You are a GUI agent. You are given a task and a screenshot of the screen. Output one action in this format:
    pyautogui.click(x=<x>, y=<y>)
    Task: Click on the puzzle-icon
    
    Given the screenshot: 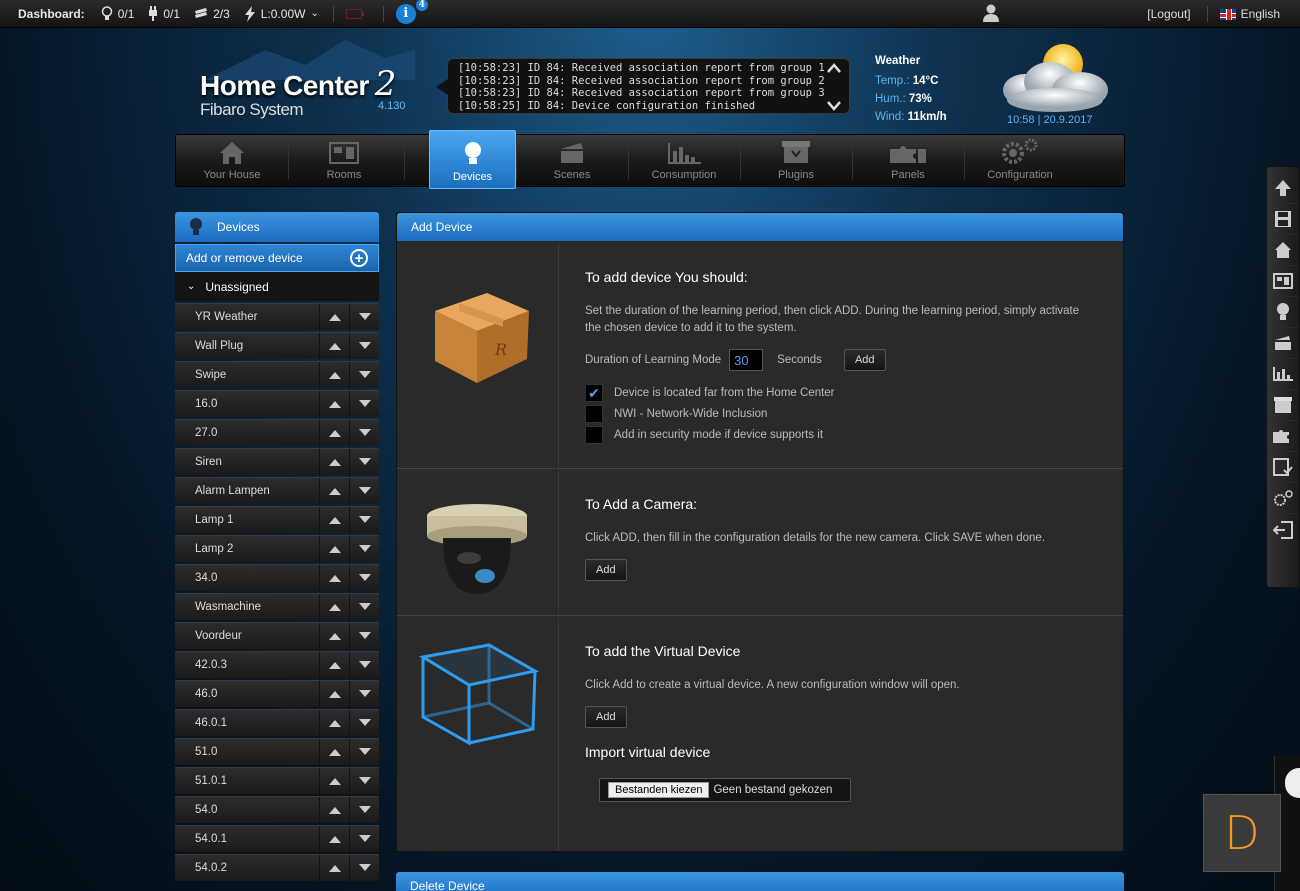 What is the action you would take?
    pyautogui.click(x=1283, y=436)
    